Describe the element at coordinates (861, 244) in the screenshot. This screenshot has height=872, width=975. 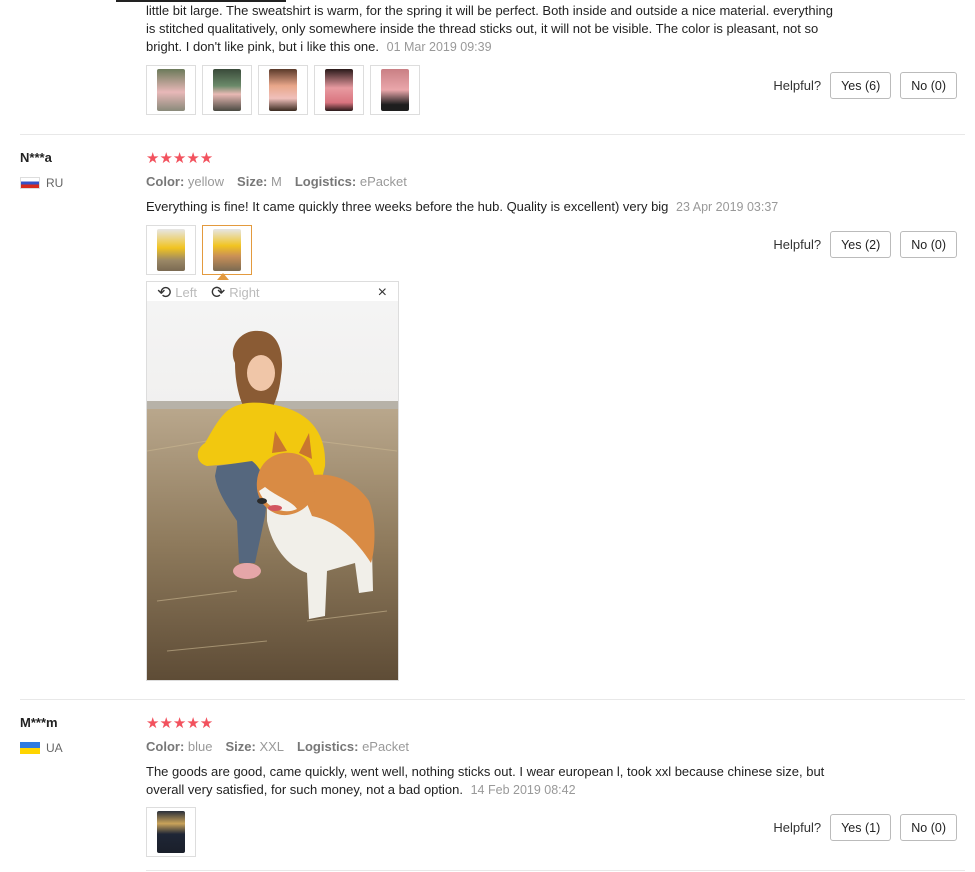
I see `helpful-yes-button: Yes (2)` at that location.